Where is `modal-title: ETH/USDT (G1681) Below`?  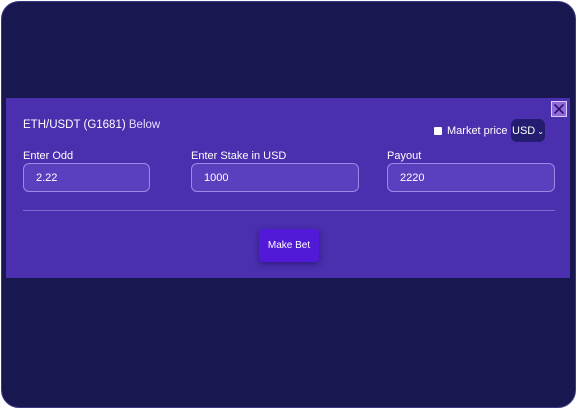
modal-title: ETH/USDT (G1681) Below is located at coordinates (91, 125).